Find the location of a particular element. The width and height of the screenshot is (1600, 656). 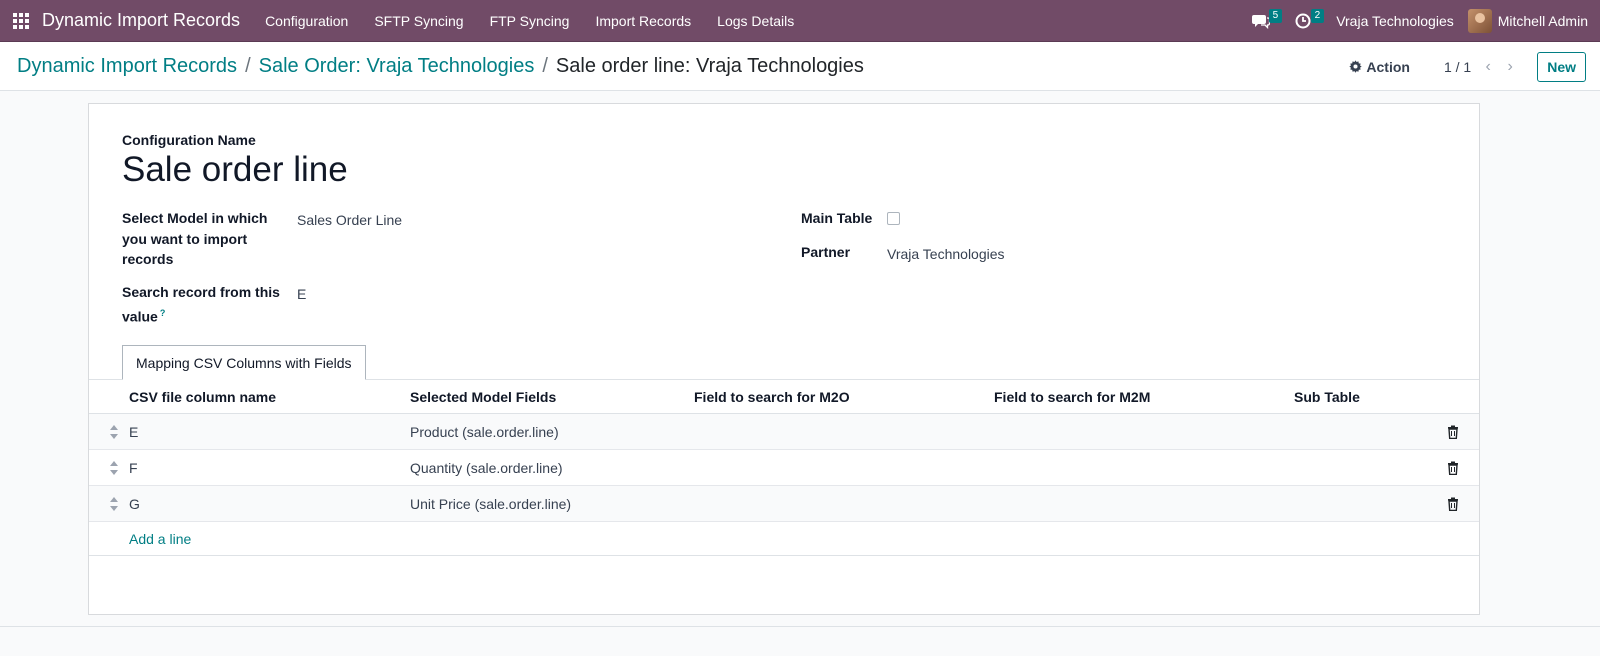

new-button: New is located at coordinates (1561, 66).